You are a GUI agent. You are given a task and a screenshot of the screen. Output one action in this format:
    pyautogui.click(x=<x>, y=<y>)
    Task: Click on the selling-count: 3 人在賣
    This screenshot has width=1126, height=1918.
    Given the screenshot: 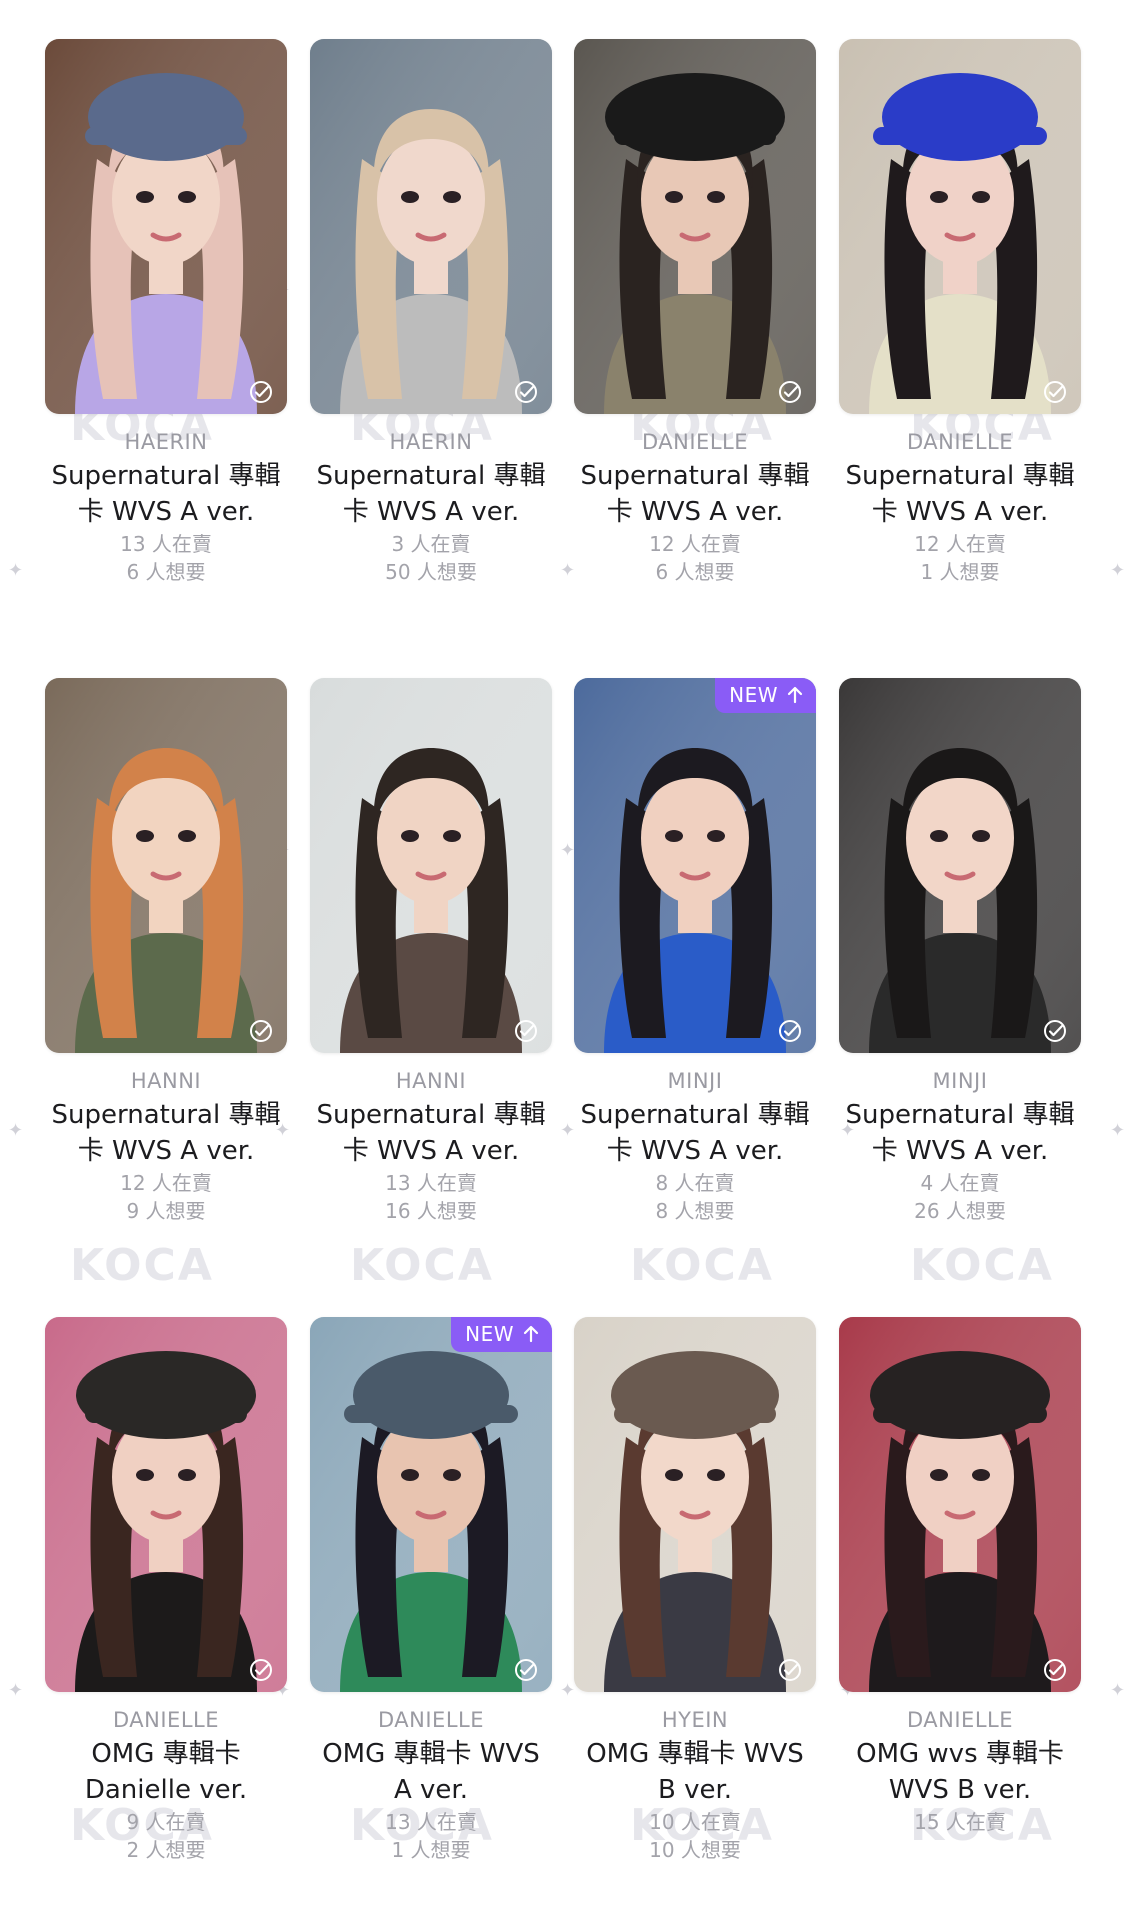 What is the action you would take?
    pyautogui.click(x=431, y=544)
    